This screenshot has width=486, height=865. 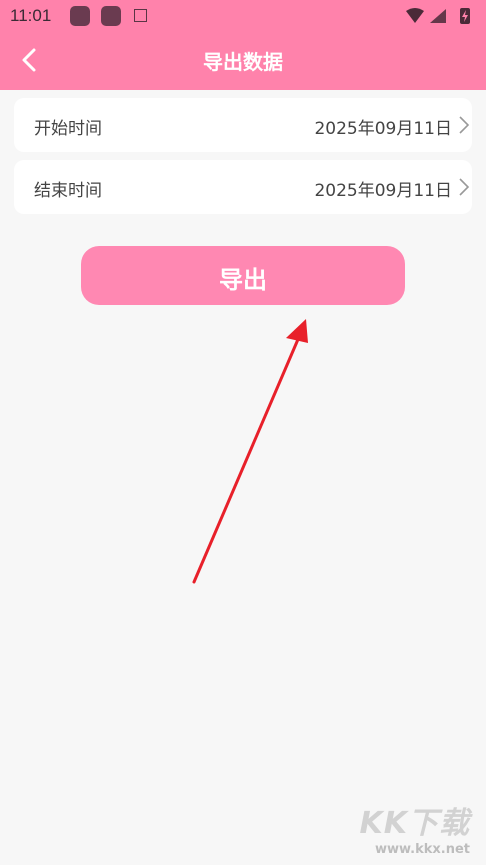 I want to click on watermark: KK下载 www.kkx.net, so click(x=415, y=827).